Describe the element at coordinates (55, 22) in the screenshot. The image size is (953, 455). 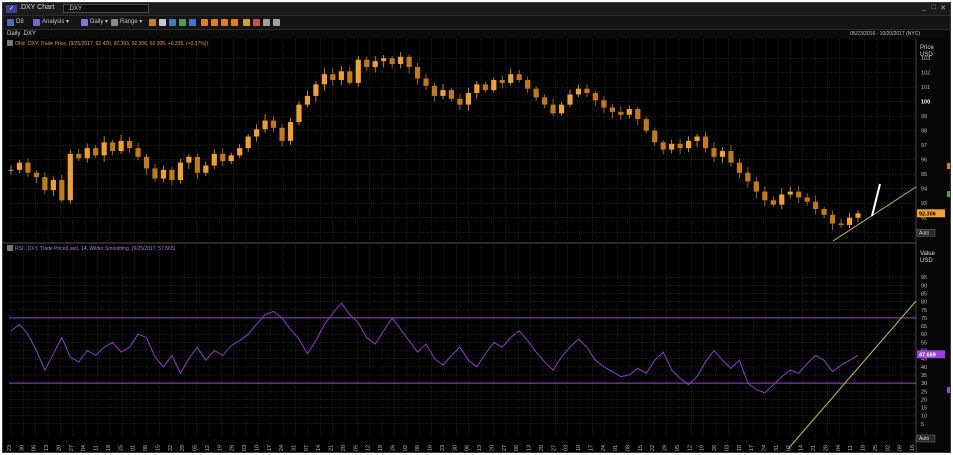
I see `toolbar-analysis: Analysis ▾` at that location.